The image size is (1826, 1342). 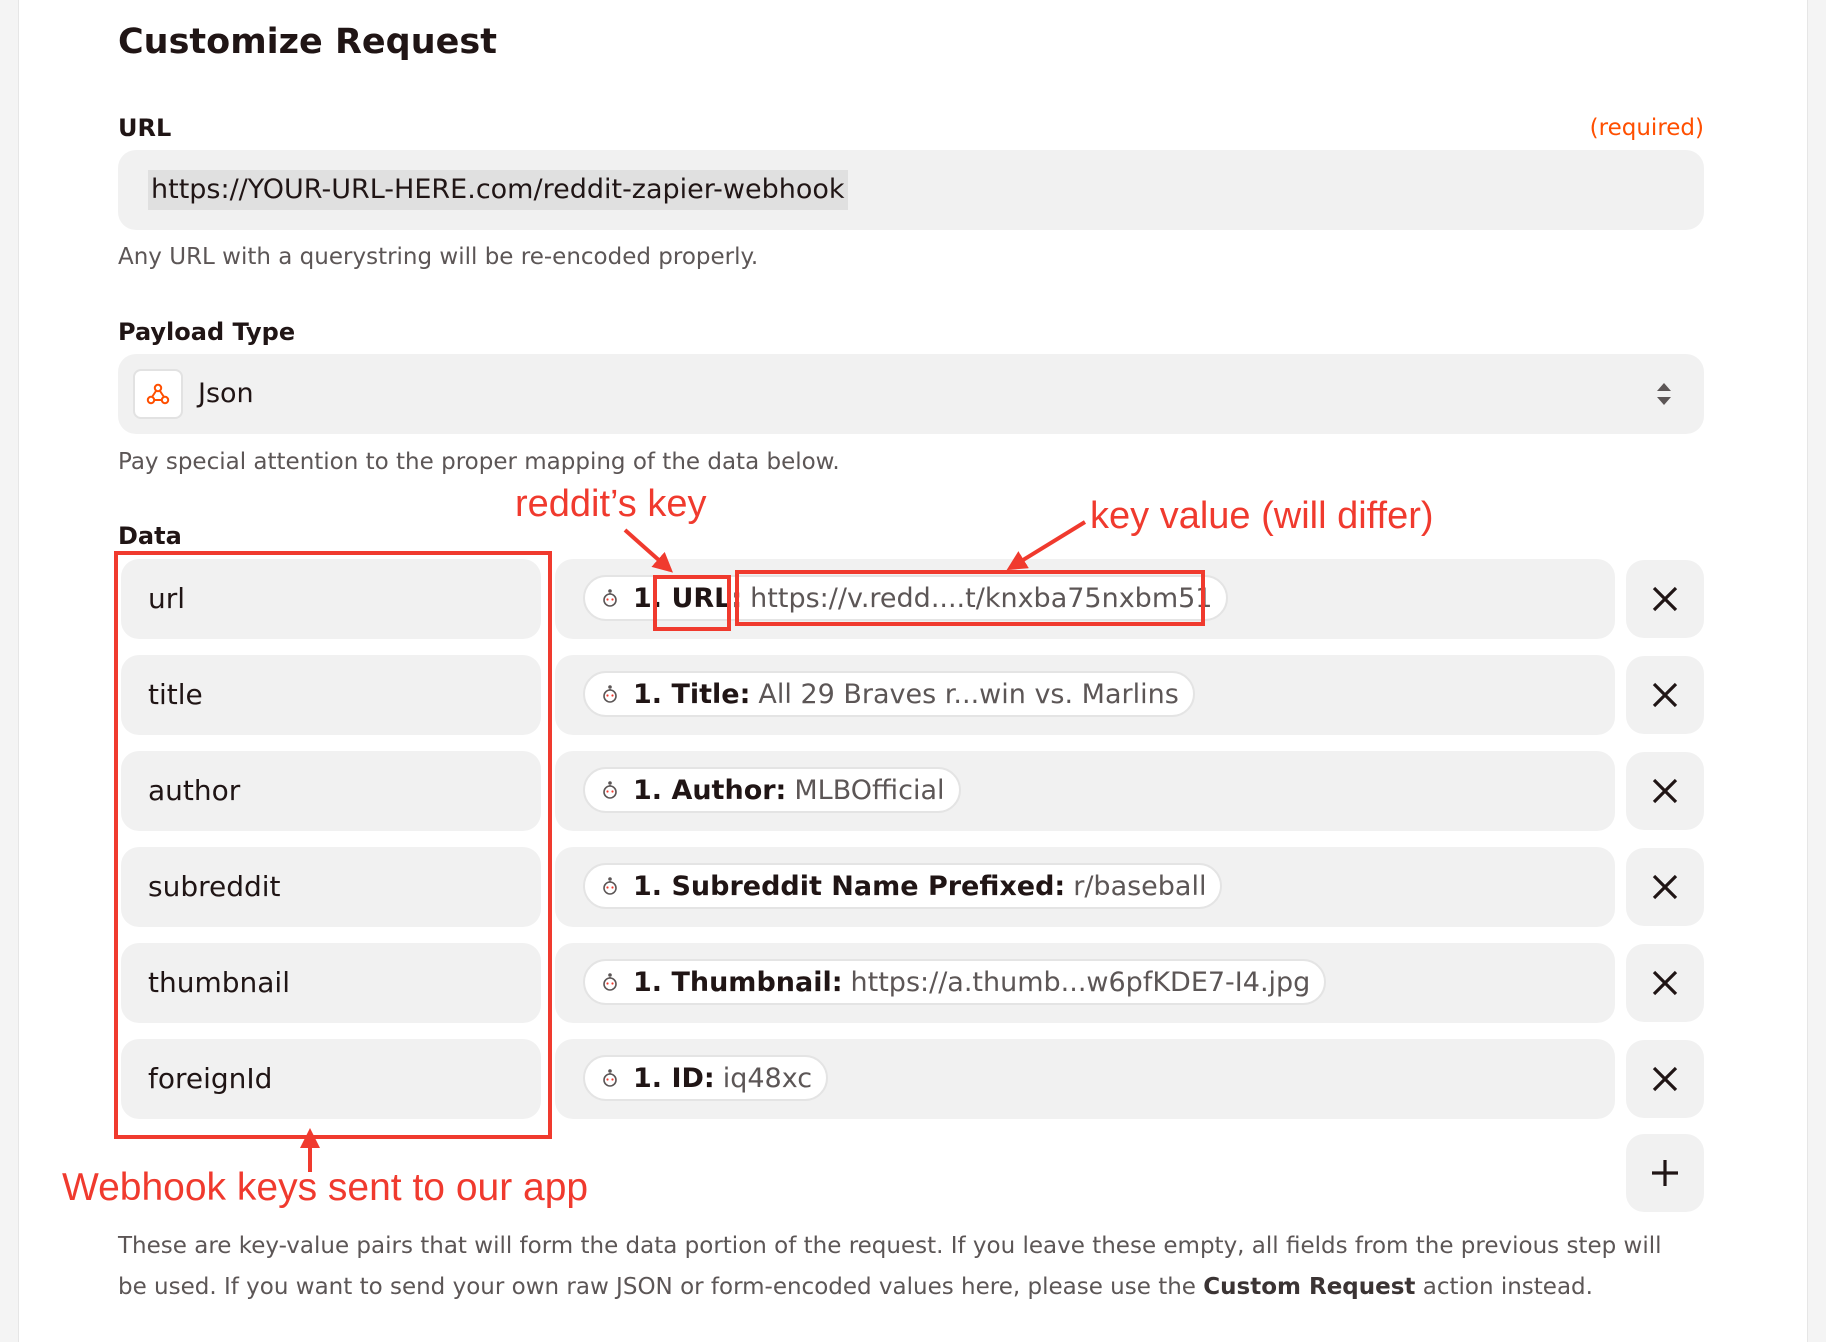 What do you see at coordinates (1046, 545) in the screenshot?
I see `key-value-arrow` at bounding box center [1046, 545].